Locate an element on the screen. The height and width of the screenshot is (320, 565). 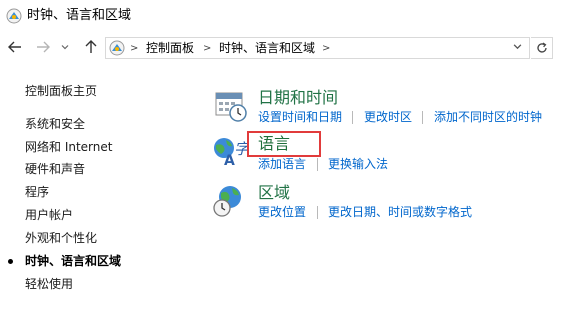
sidebar-item-clock-language-region: 时钟、语言和区域 is located at coordinates (73, 261).